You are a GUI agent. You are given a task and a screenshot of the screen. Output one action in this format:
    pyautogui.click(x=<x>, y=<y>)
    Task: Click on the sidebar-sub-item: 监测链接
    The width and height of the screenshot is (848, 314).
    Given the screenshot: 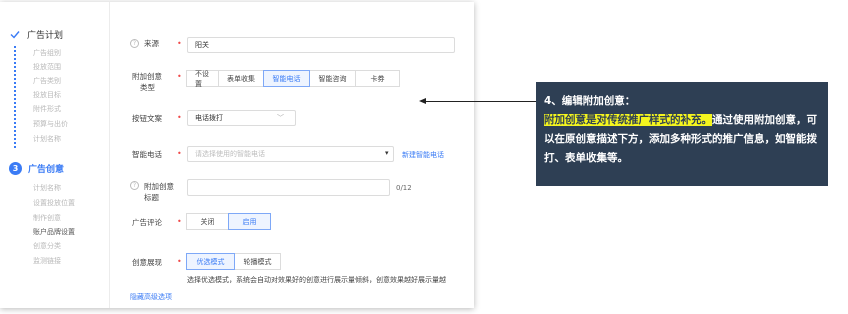 What is the action you would take?
    pyautogui.click(x=47, y=261)
    